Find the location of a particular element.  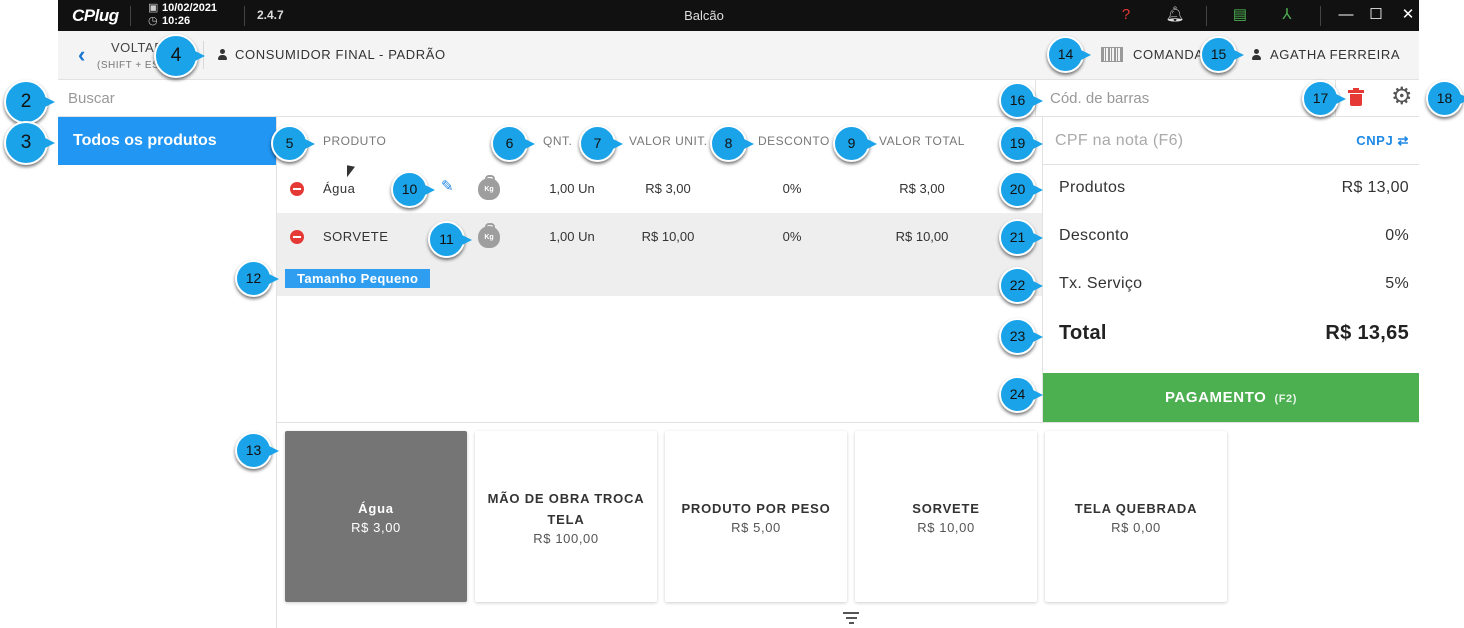

product-price: R$ 10,00 is located at coordinates (946, 527).